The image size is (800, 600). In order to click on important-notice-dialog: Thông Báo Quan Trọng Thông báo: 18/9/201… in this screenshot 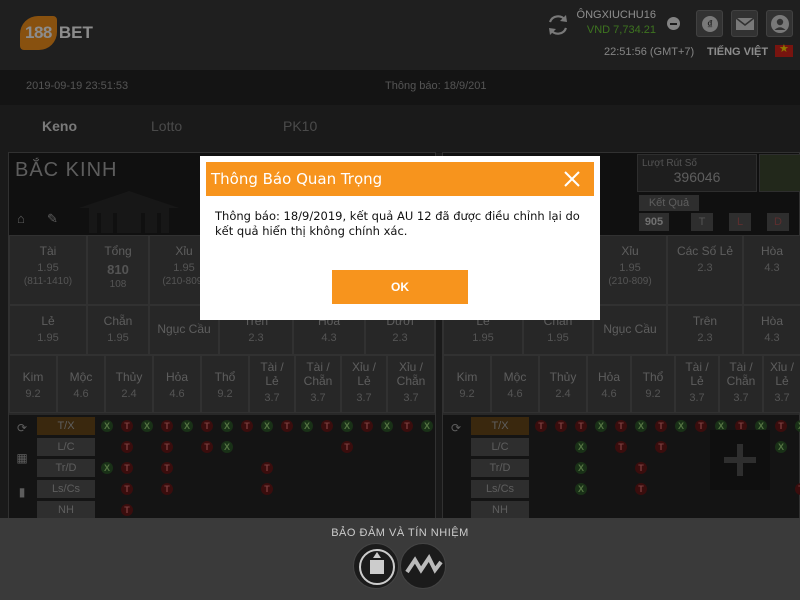, I will do `click(400, 238)`.